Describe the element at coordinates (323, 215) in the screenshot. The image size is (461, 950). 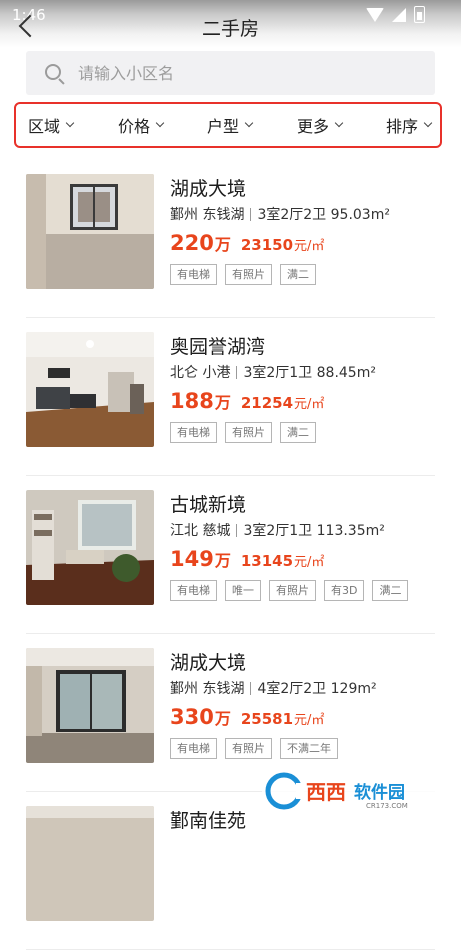
I see `listing-layout: 3室2厅2卫 95.03m²` at that location.